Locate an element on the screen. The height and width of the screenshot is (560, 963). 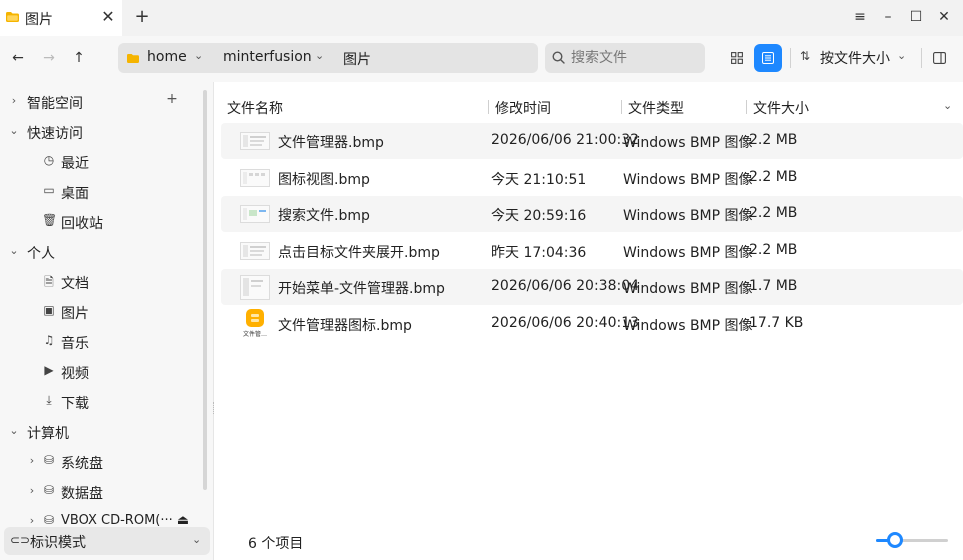
file-modified: 2026/06/06 20:38:04 is located at coordinates (565, 286).